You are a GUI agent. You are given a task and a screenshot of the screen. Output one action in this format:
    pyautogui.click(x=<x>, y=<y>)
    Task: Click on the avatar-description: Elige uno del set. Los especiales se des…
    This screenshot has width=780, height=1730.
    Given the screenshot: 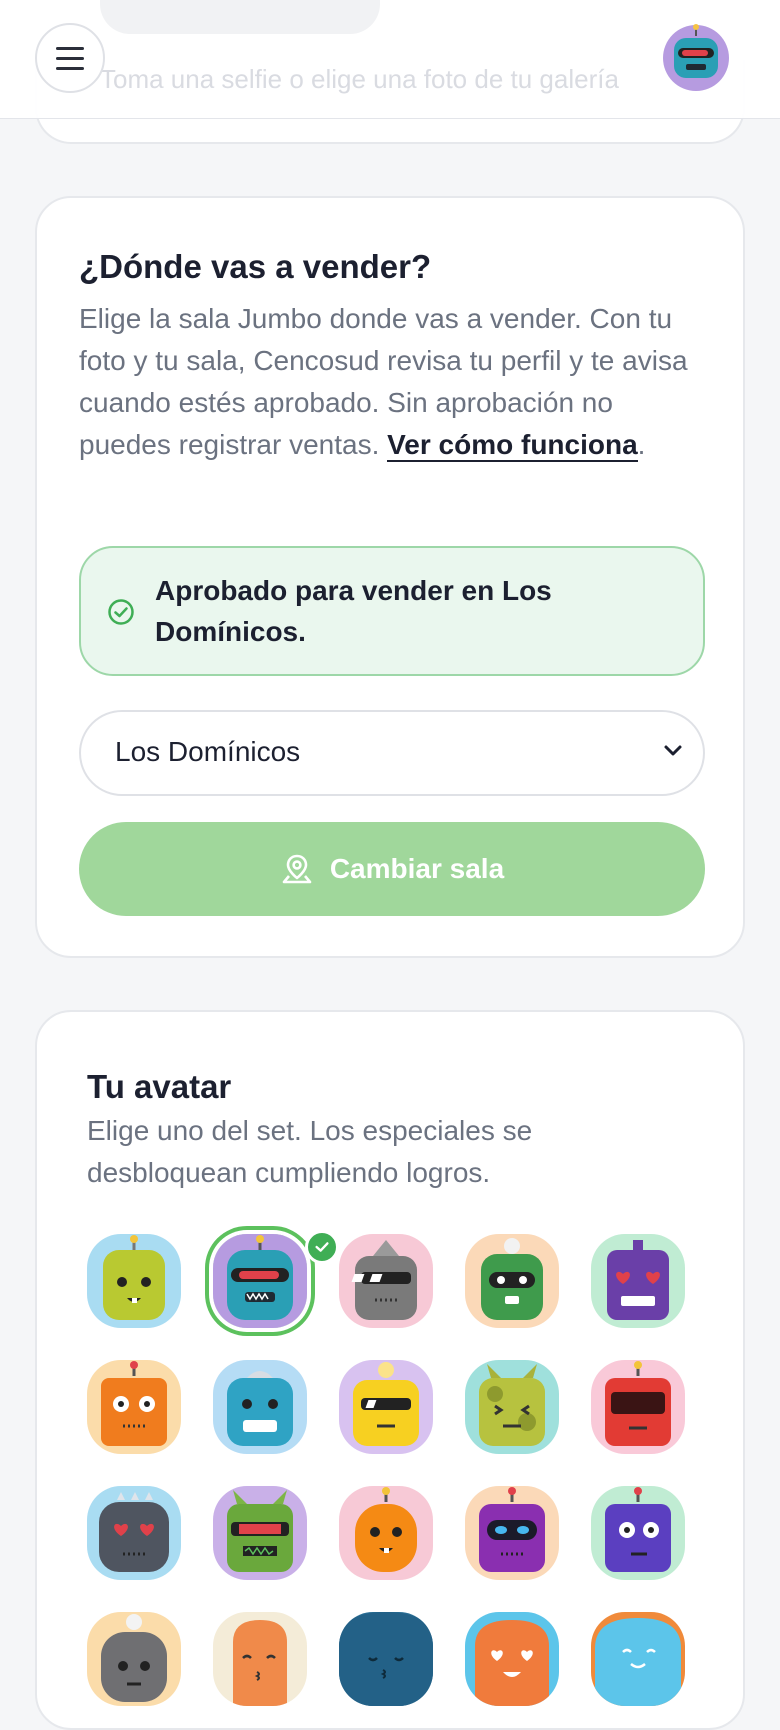 What is the action you would take?
    pyautogui.click(x=310, y=1151)
    